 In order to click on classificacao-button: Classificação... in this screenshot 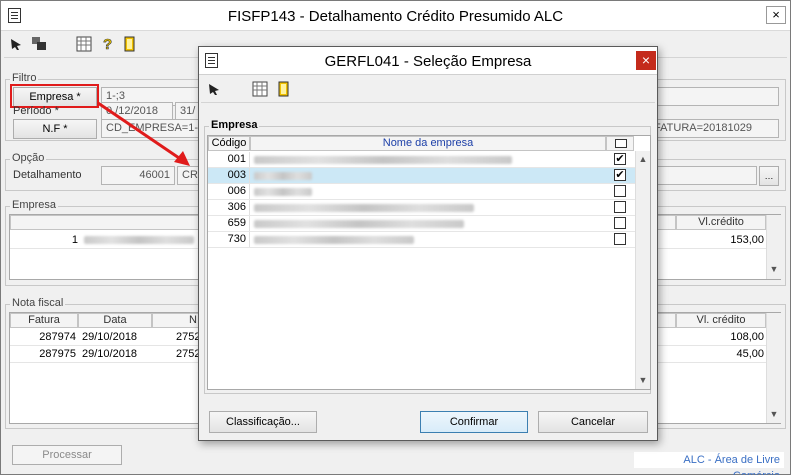, I will do `click(263, 422)`.